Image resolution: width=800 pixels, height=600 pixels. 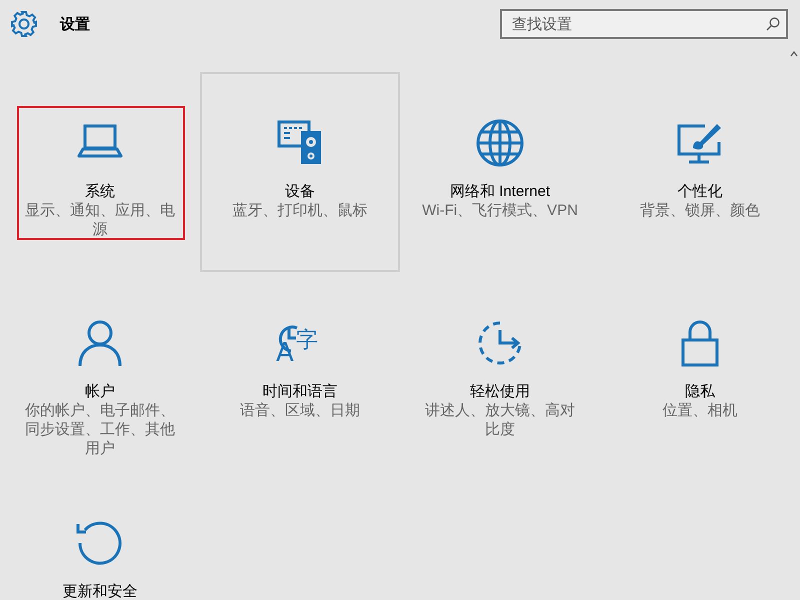 What do you see at coordinates (700, 172) in the screenshot?
I see `settings-tile: 个性化 背景、锁屏、颜色` at bounding box center [700, 172].